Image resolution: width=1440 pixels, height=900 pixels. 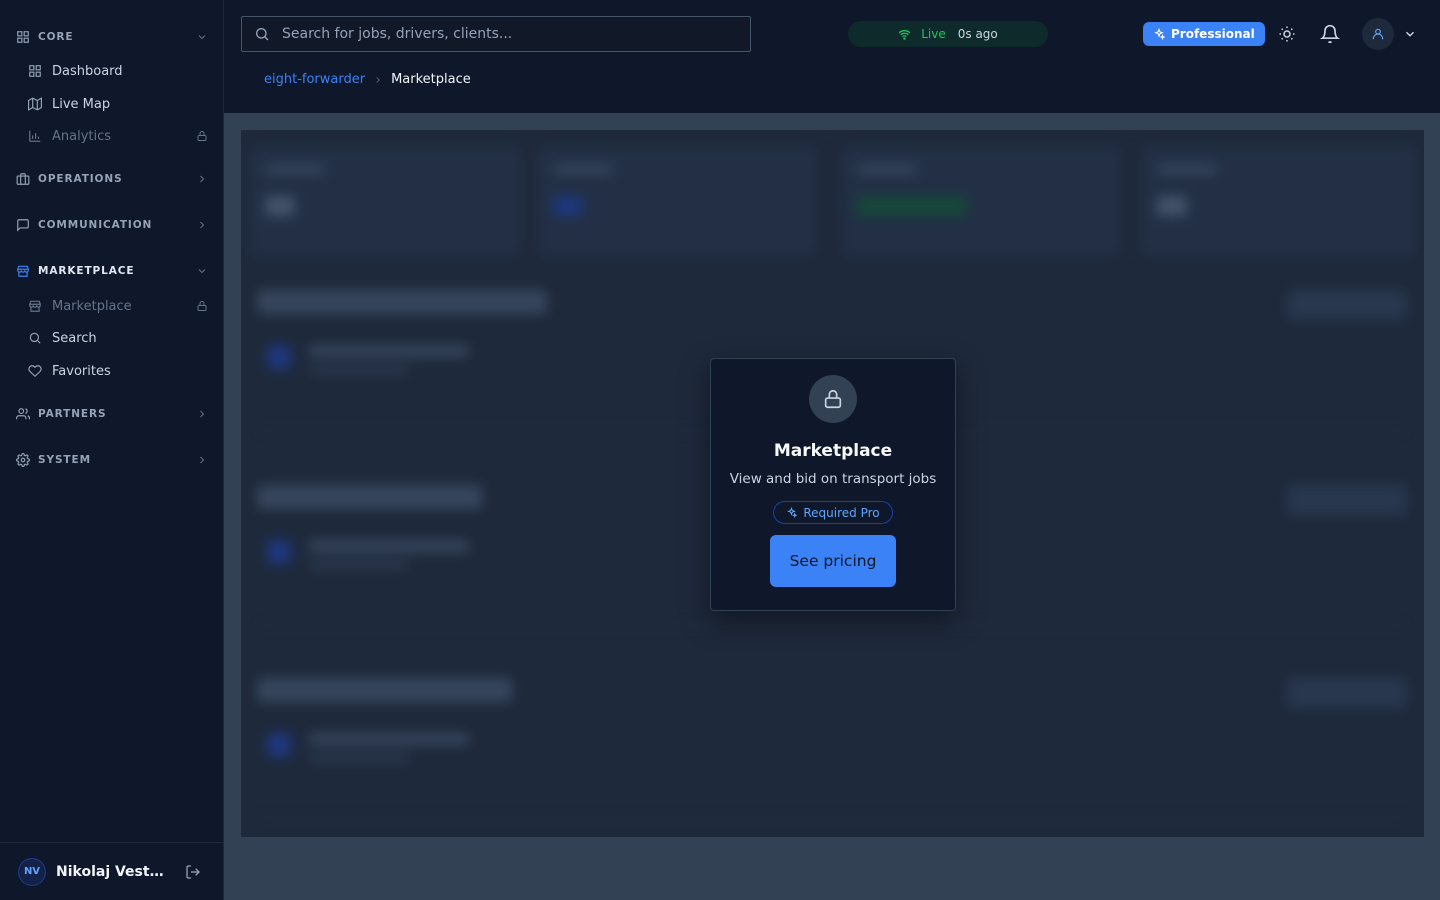 What do you see at coordinates (314, 79) in the screenshot?
I see `breadcrumb-parent: eight-forwarder` at bounding box center [314, 79].